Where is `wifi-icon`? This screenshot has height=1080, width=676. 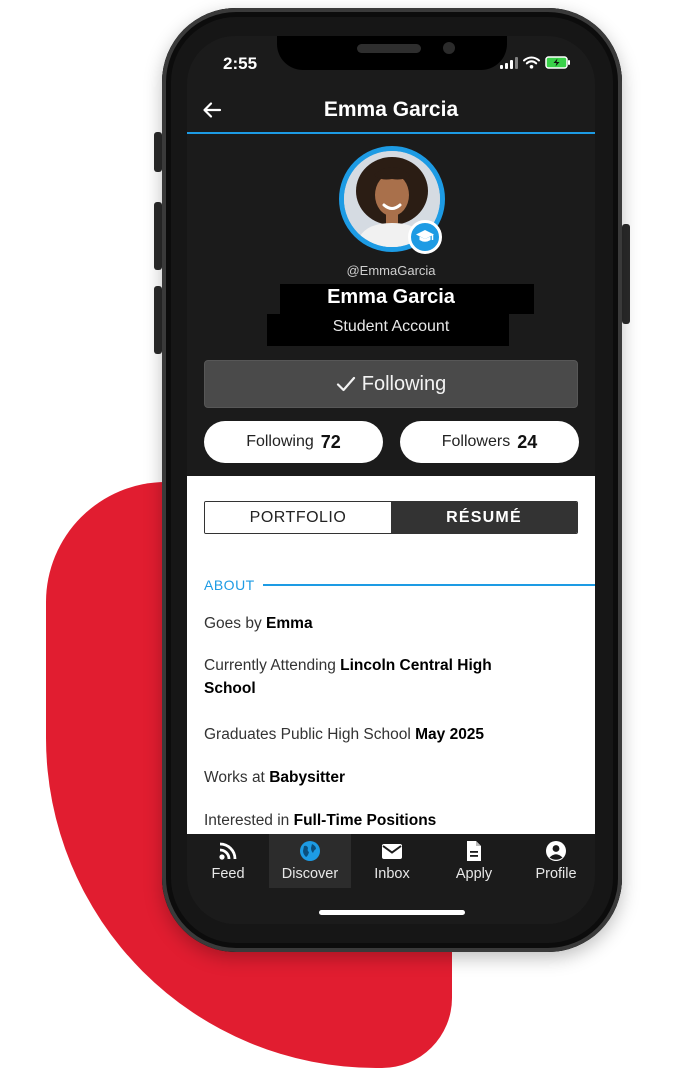
wifi-icon is located at coordinates (531, 62).